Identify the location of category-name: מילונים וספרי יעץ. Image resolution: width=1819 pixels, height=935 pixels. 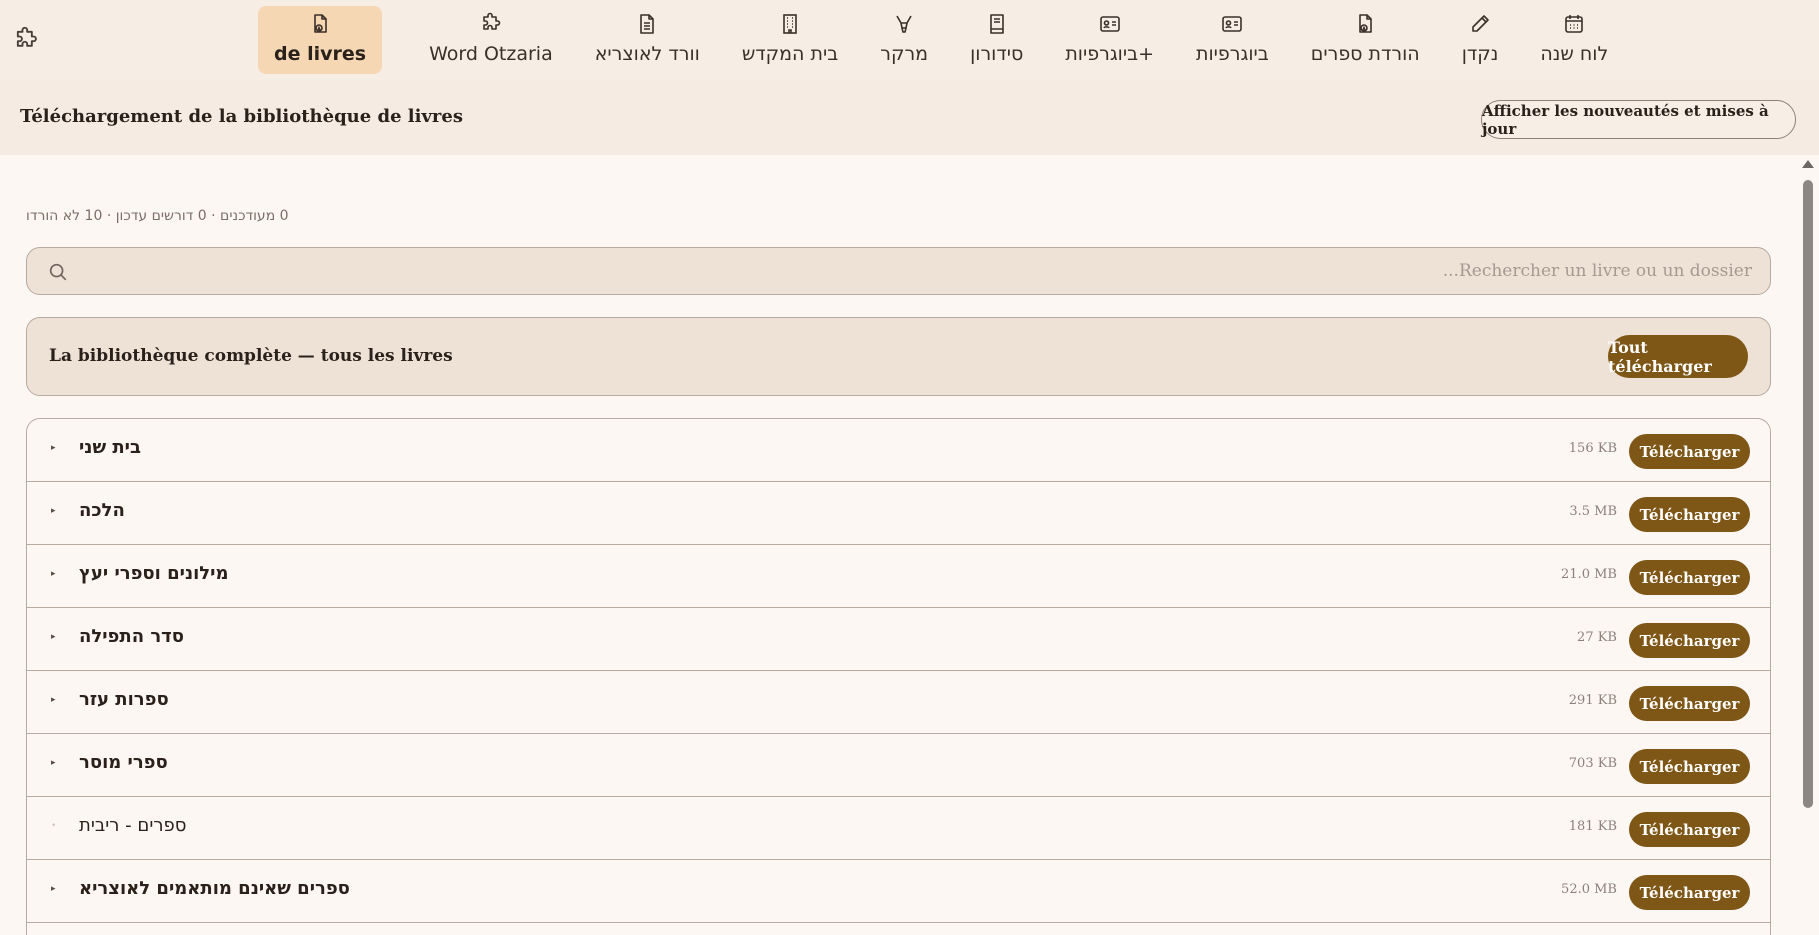
(154, 573).